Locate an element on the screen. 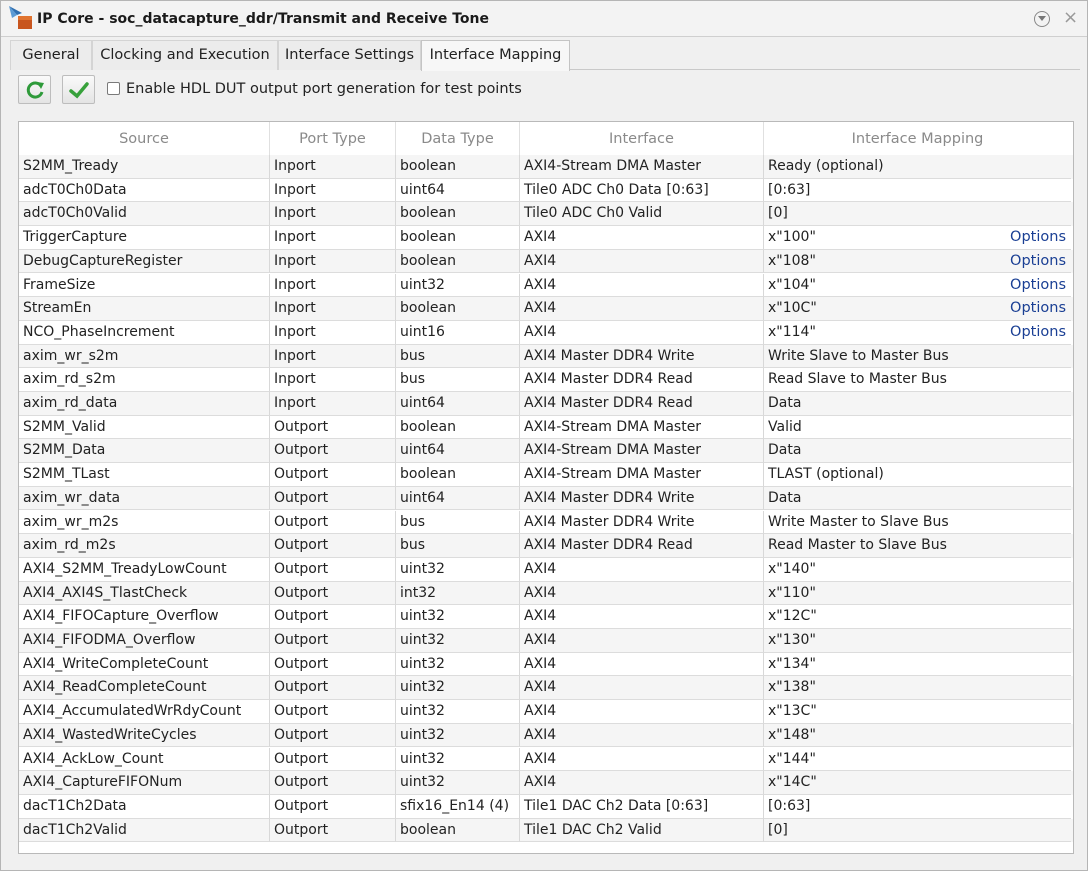 This screenshot has height=871, width=1088. interface-mapping-cell: x"140" is located at coordinates (917, 570).